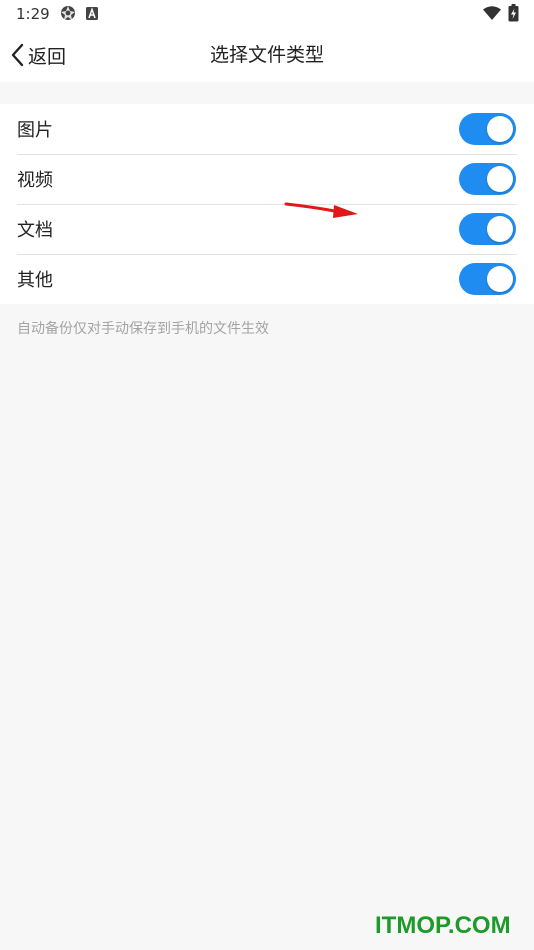 This screenshot has height=950, width=534. I want to click on watermark: ITMOP.COM, so click(443, 925).